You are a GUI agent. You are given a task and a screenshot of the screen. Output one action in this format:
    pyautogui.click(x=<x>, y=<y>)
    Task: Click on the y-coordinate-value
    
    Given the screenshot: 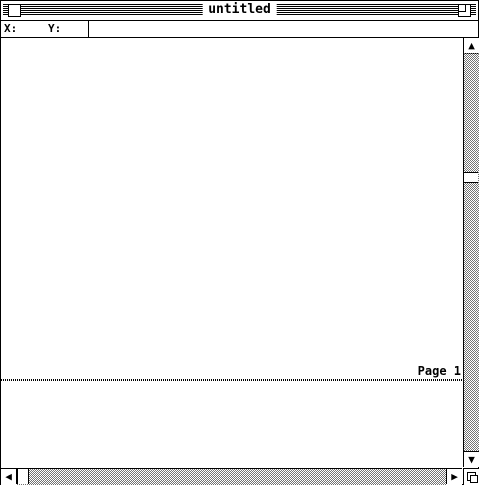 What is the action you would take?
    pyautogui.click(x=75, y=28)
    